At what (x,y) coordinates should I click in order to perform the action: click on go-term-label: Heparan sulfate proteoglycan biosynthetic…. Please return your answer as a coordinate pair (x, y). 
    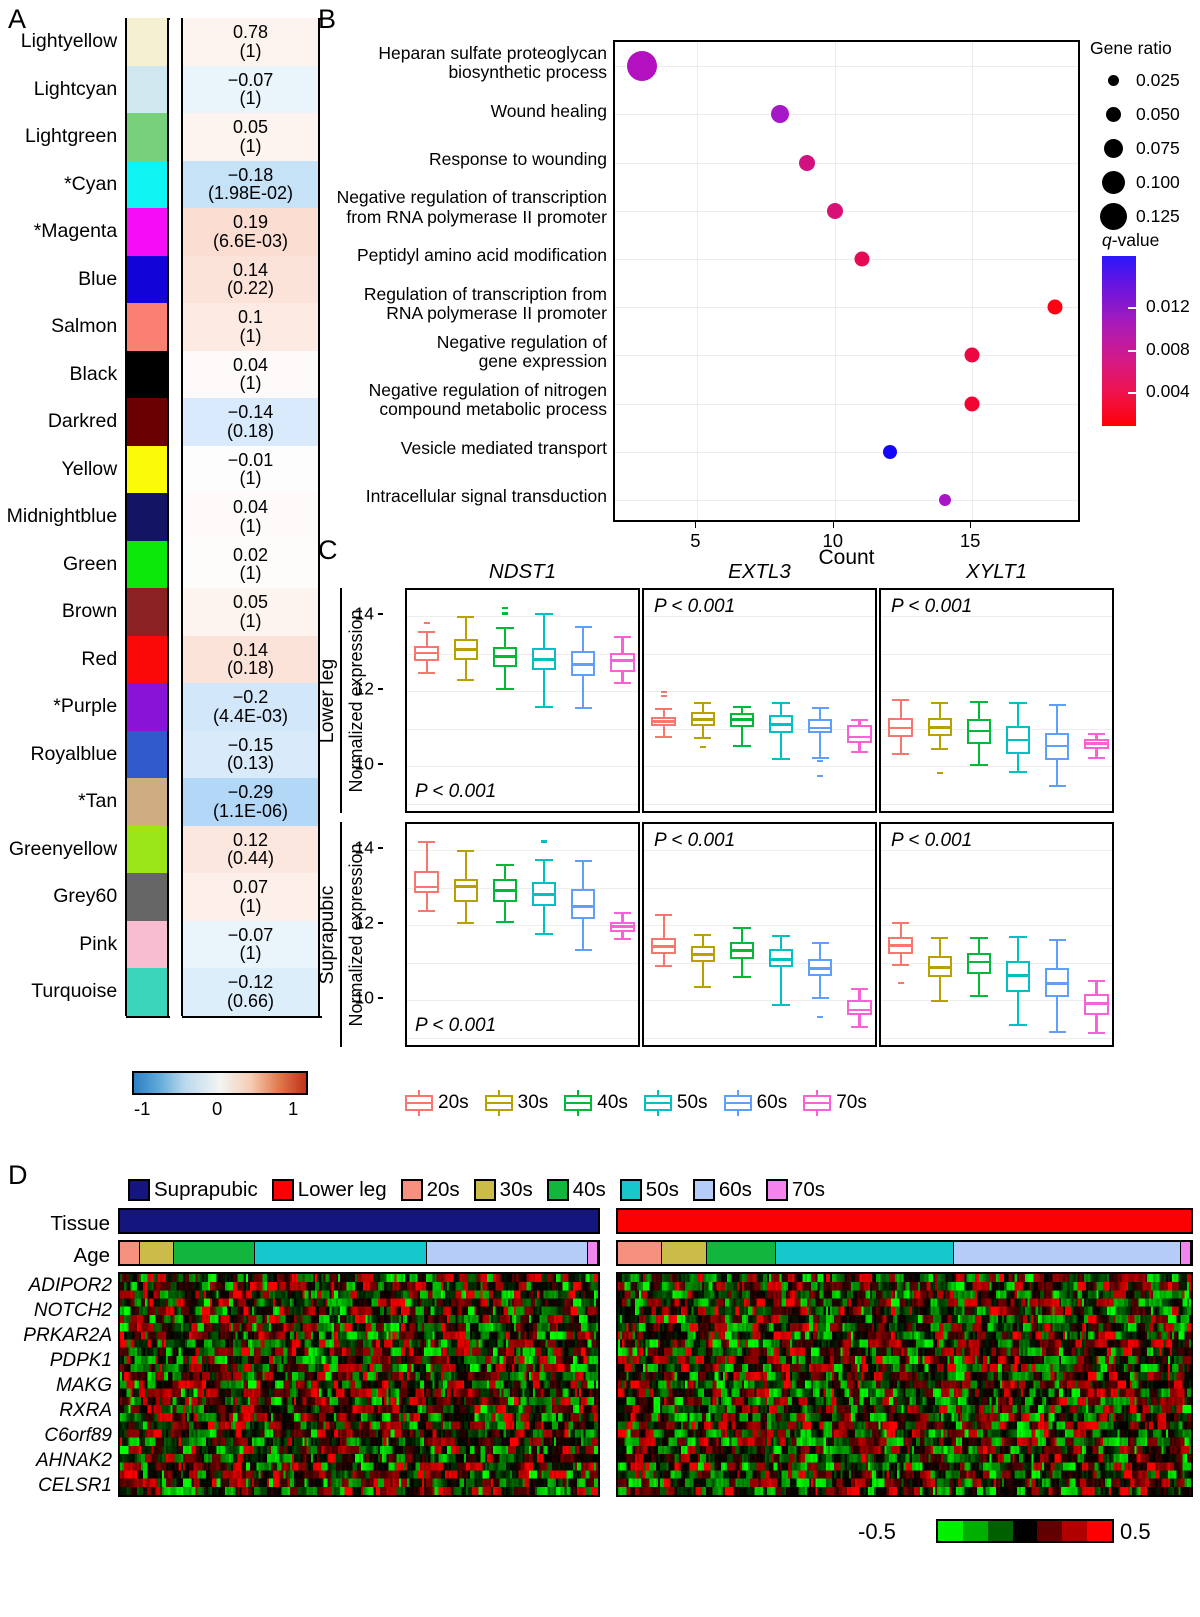
    Looking at the image, I should click on (492, 62).